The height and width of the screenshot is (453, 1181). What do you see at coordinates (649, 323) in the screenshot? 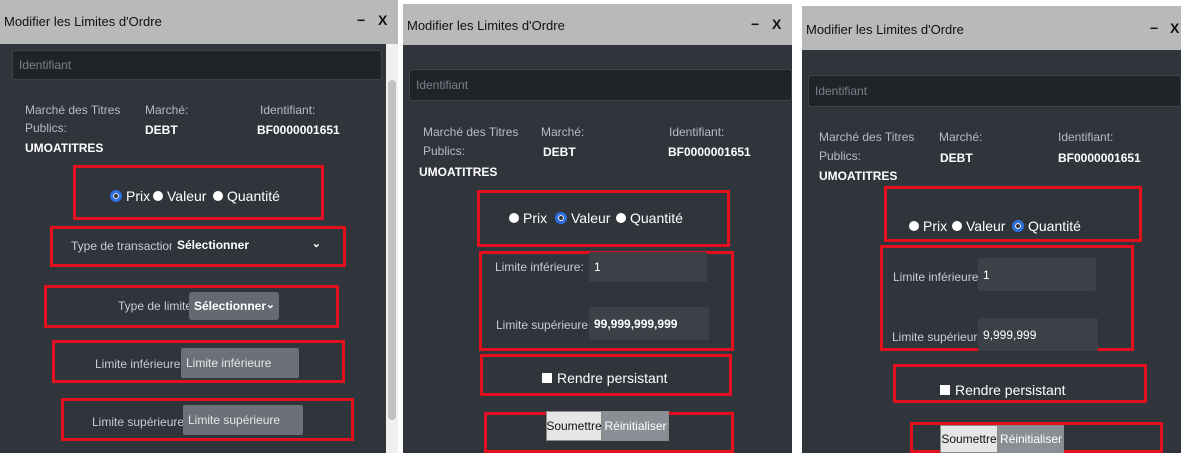
I see `limite-sup-input: 99,999,999,999` at bounding box center [649, 323].